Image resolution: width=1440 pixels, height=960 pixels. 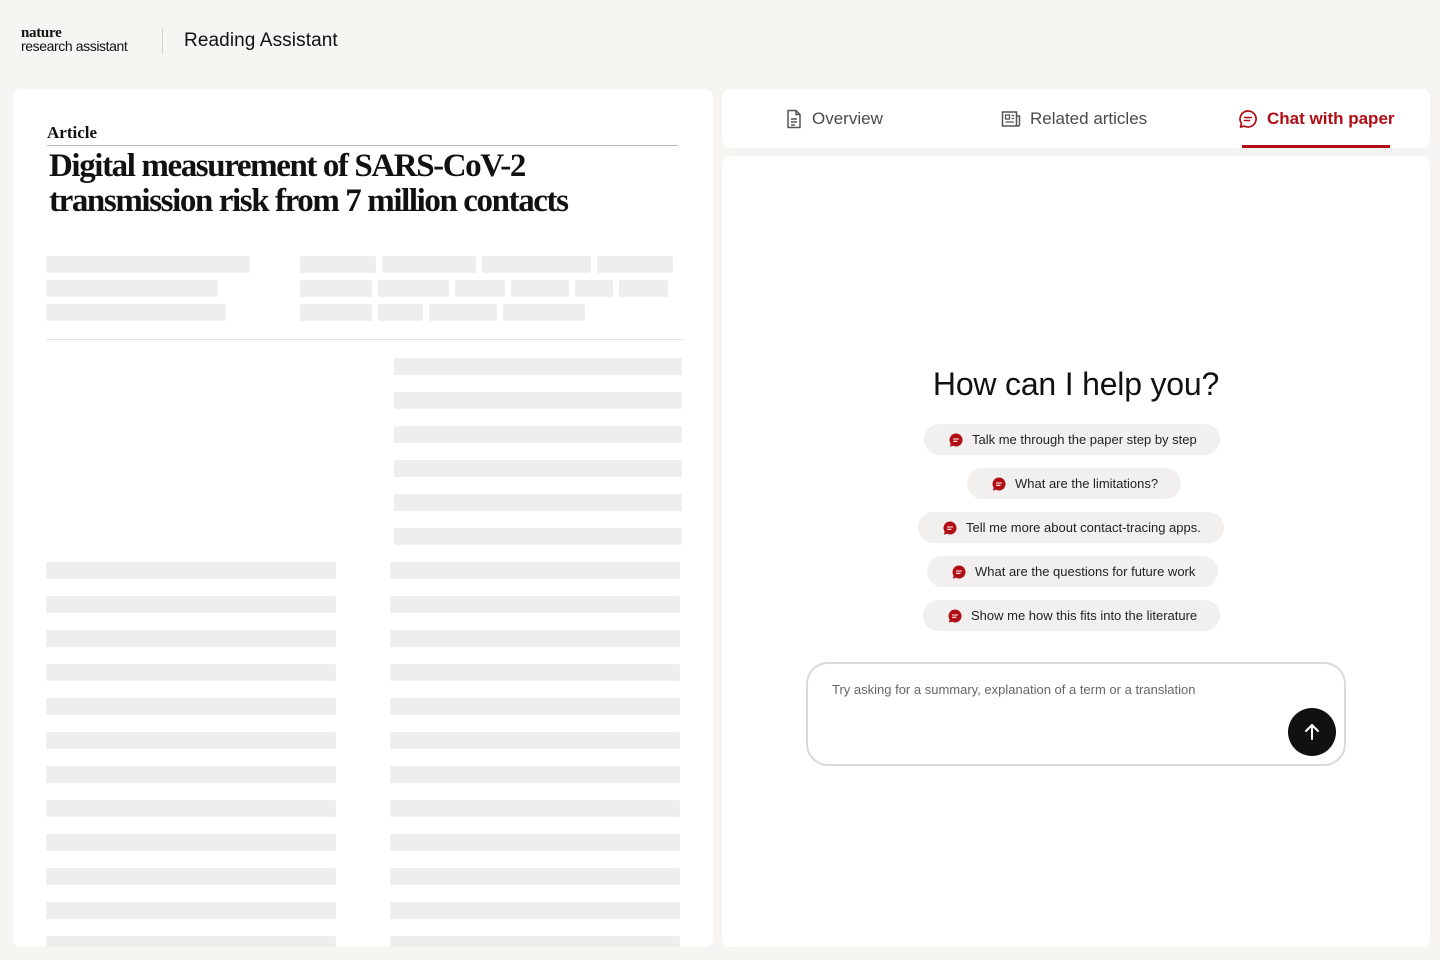 I want to click on paper-divider, so click(x=364, y=339).